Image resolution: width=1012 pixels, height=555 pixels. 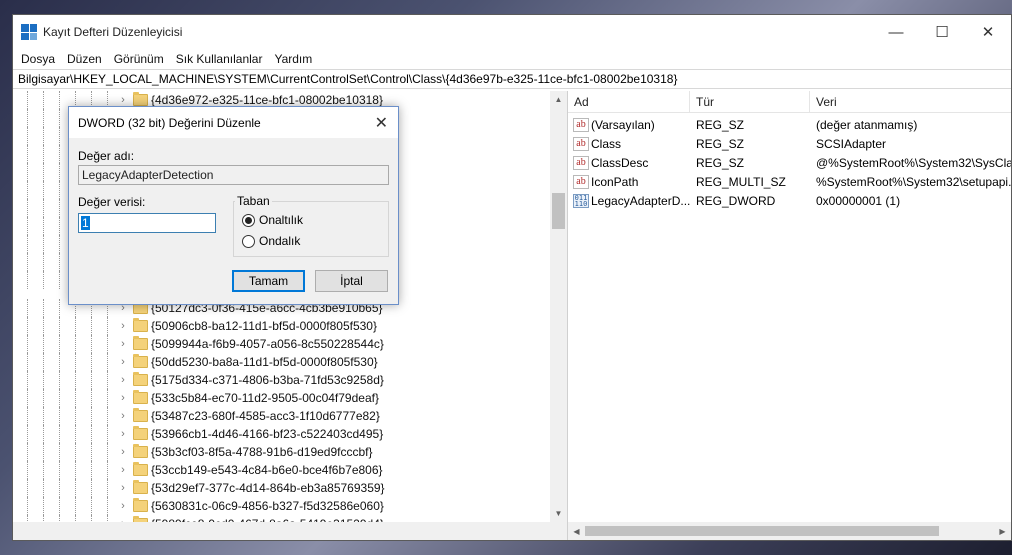 I want to click on tree-item: › {5630831c-06c9-4856-b327-f5d32586e060}, so click(x=281, y=506).